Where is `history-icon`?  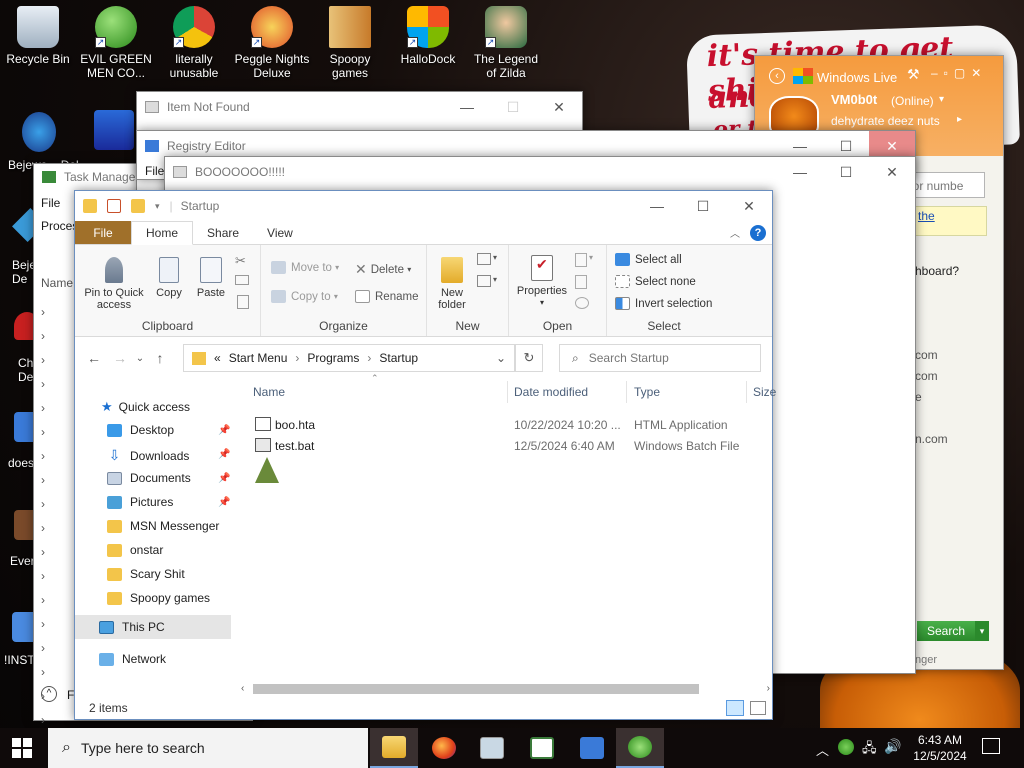 history-icon is located at coordinates (582, 303).